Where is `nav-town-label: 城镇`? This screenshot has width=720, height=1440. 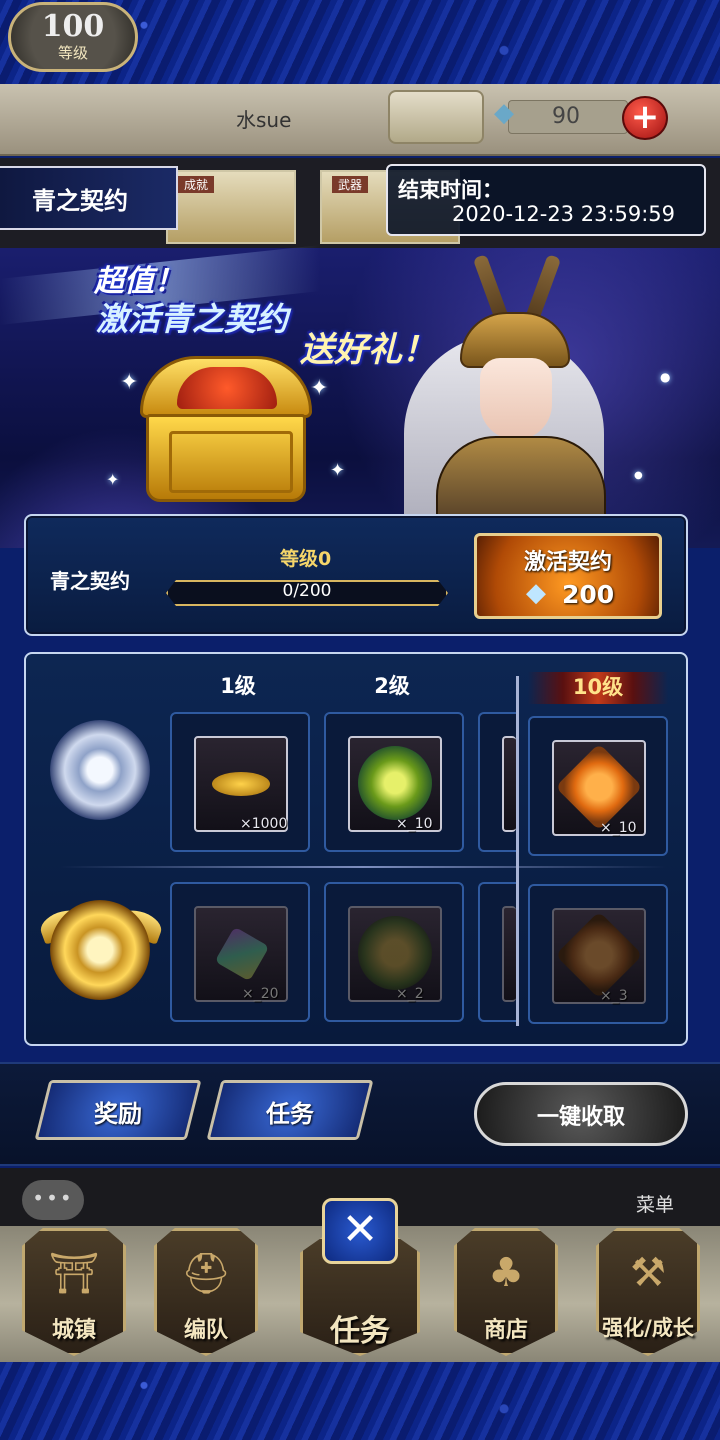 nav-town-label: 城镇 is located at coordinates (74, 1328).